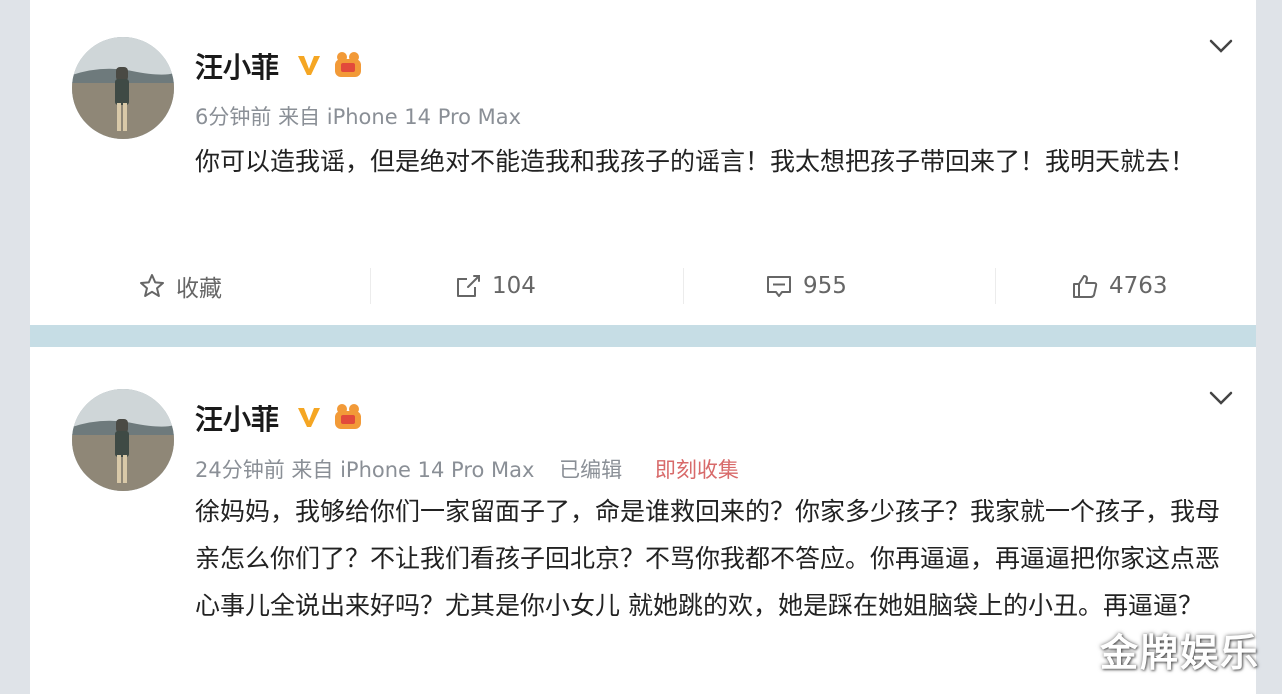  I want to click on post-meta: 6分钟前 来自 iPhone 14 Pro Max, so click(358, 116).